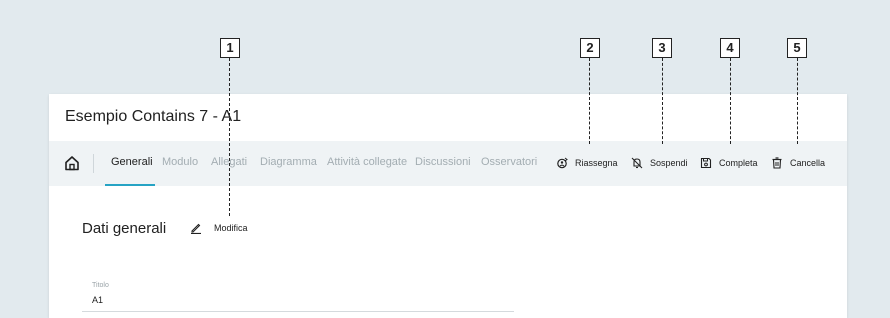 The width and height of the screenshot is (890, 318). I want to click on home-button, so click(72, 163).